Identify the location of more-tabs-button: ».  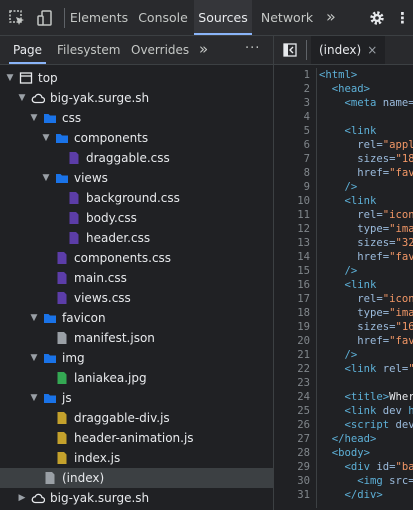
(331, 17).